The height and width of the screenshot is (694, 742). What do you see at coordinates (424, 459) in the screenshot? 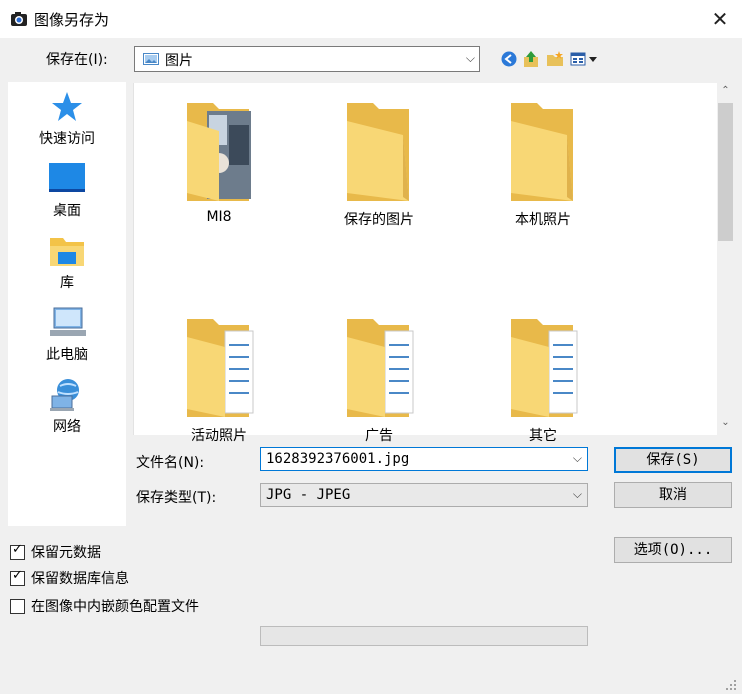
I see `filename-input: 1628392376001.jpg ⌵` at bounding box center [424, 459].